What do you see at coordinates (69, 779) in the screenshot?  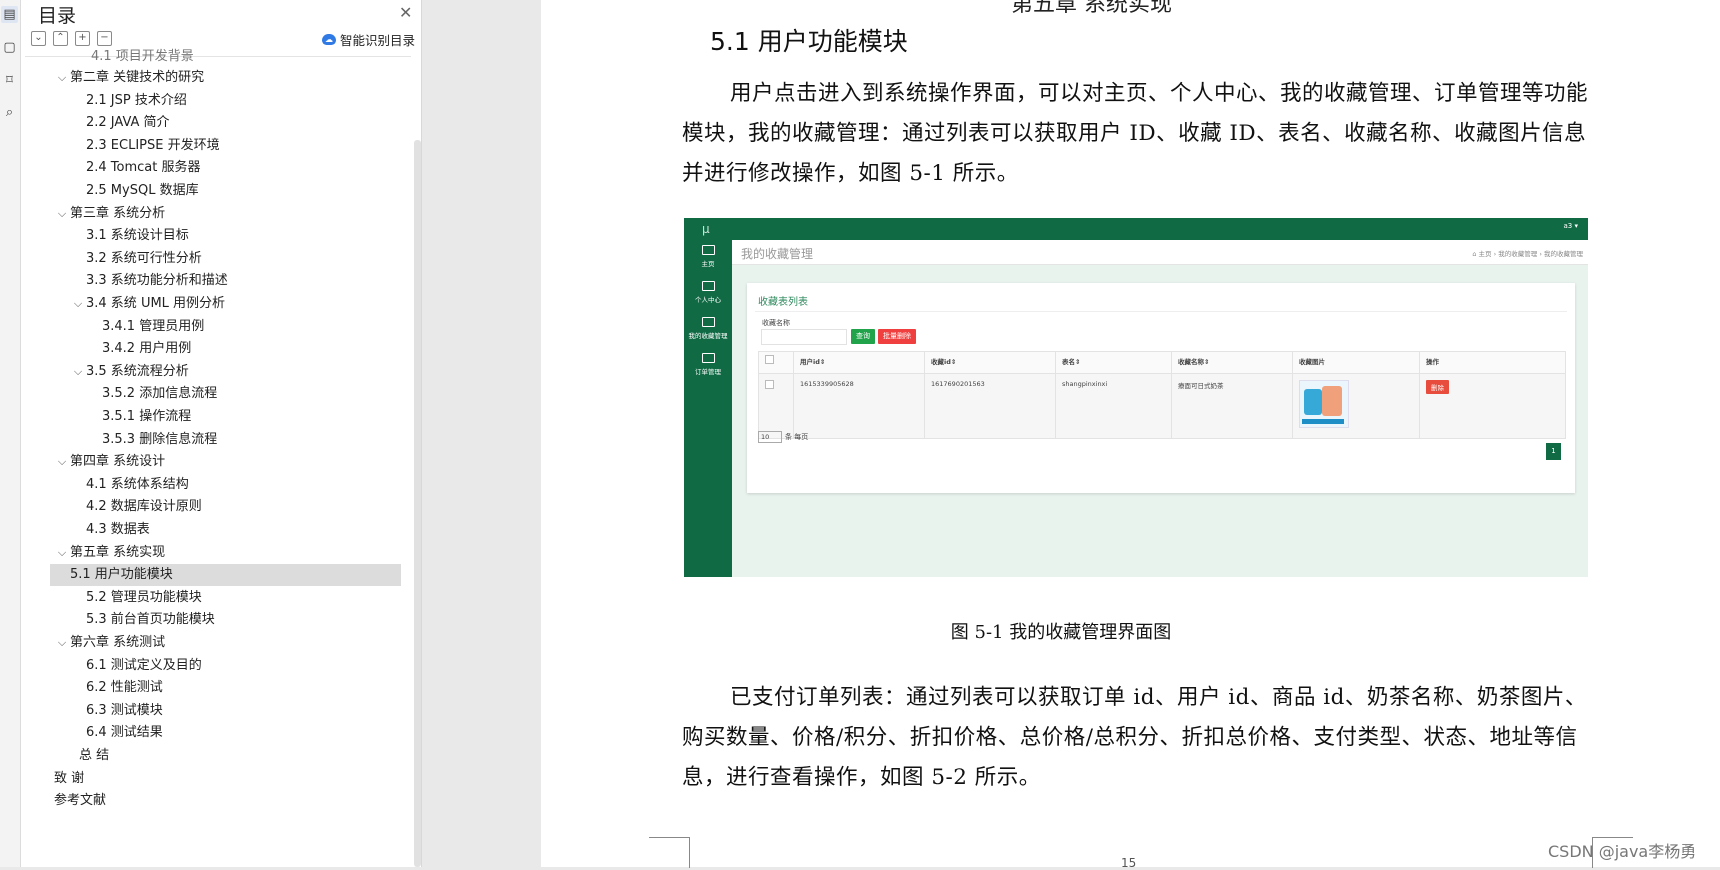 I see `toc-item: 致 谢` at bounding box center [69, 779].